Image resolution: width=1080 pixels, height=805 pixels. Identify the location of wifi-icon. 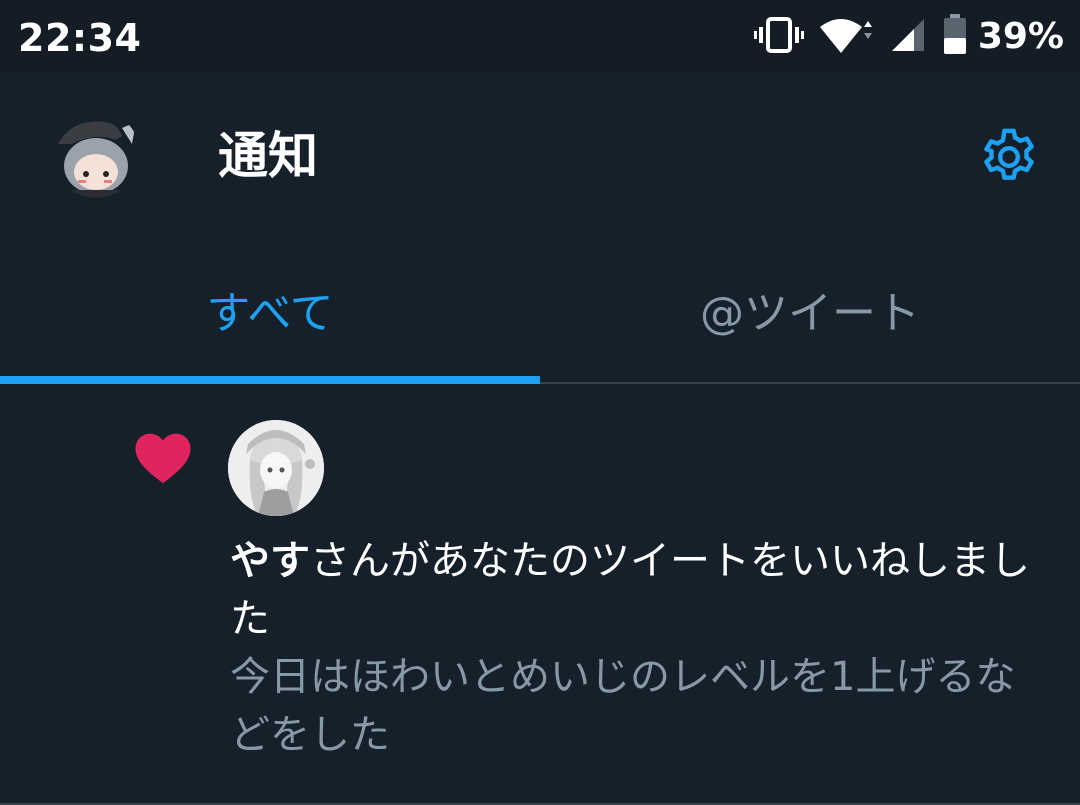
(846, 37).